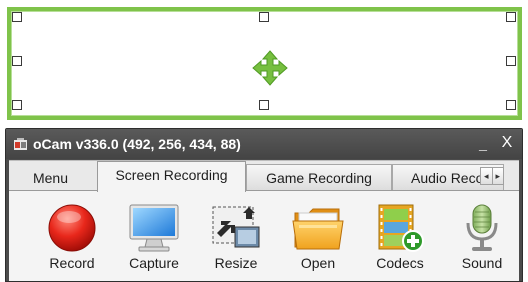 Image resolution: width=528 pixels, height=282 pixels. Describe the element at coordinates (511, 61) in the screenshot. I see `resize-handle-middle-right` at that location.